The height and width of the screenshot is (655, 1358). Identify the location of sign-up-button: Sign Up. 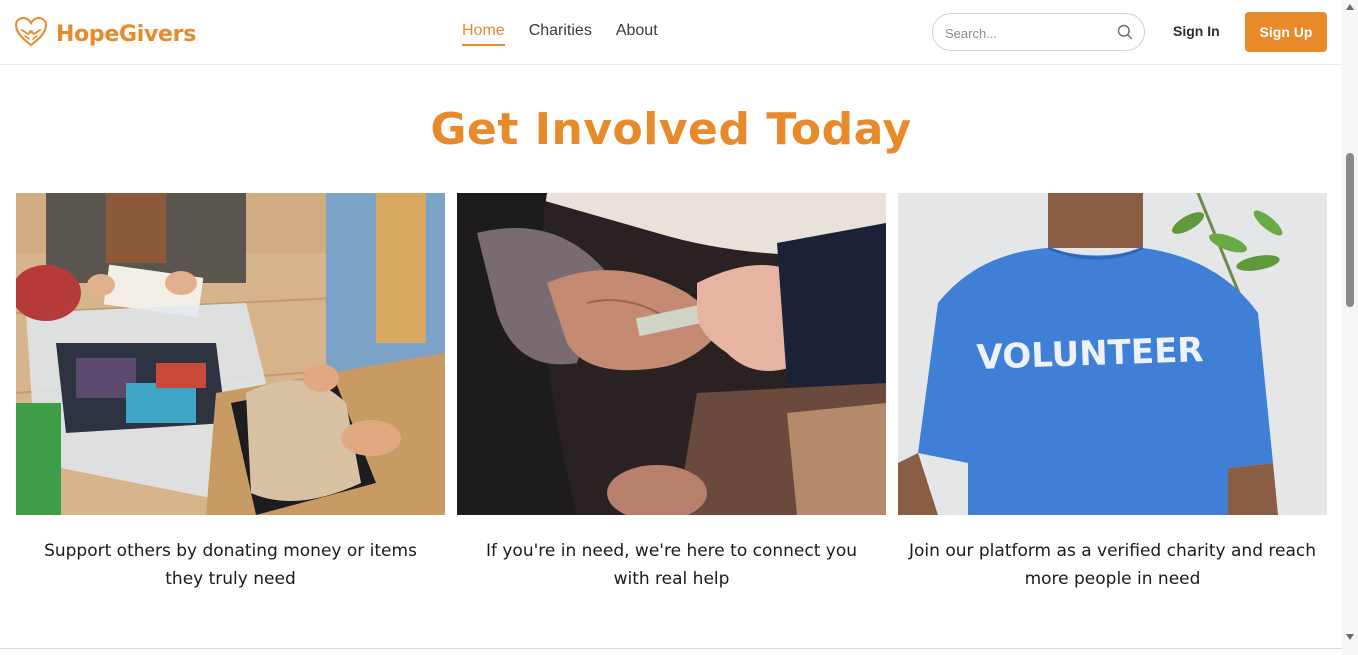
(1286, 32).